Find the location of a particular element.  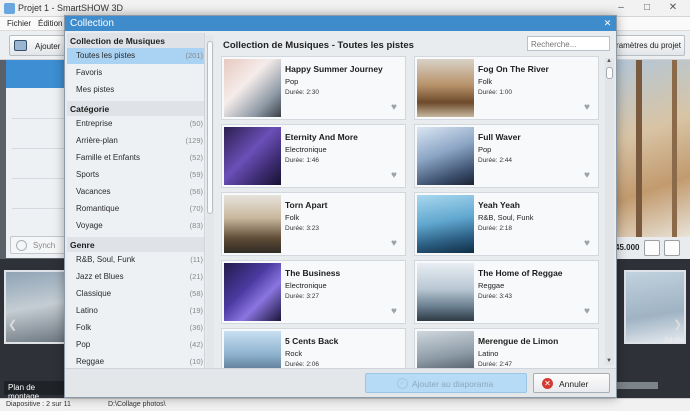

track-title: Happy Summer Journey is located at coordinates (334, 69).